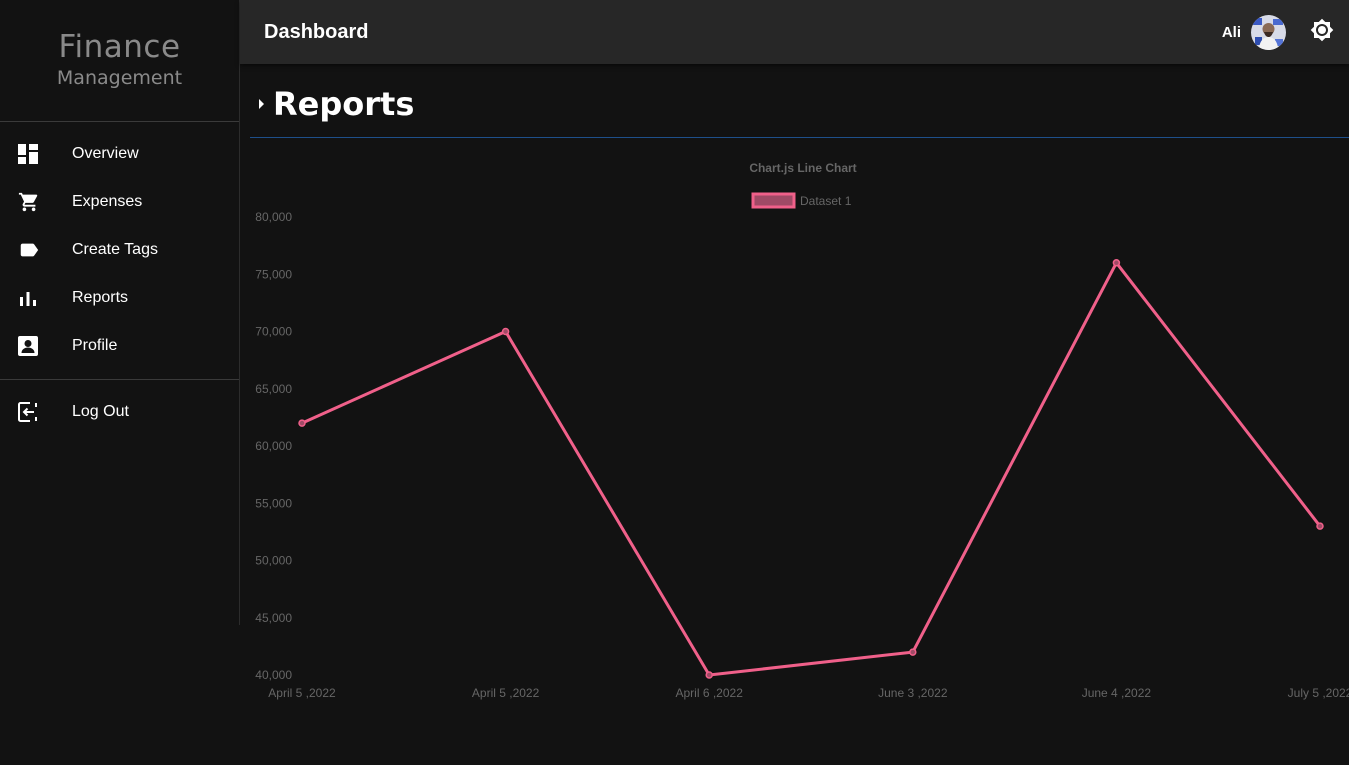 The image size is (1349, 765). I want to click on y-tick-label: 55,000, so click(273, 503).